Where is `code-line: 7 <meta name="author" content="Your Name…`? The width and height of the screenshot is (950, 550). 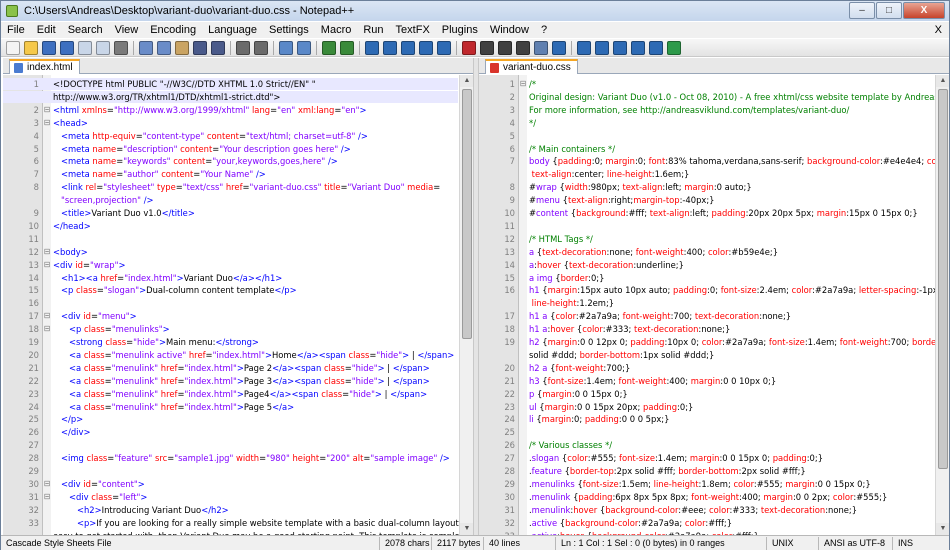
code-line: 7 <meta name="author" content="Your Name… is located at coordinates (230, 174).